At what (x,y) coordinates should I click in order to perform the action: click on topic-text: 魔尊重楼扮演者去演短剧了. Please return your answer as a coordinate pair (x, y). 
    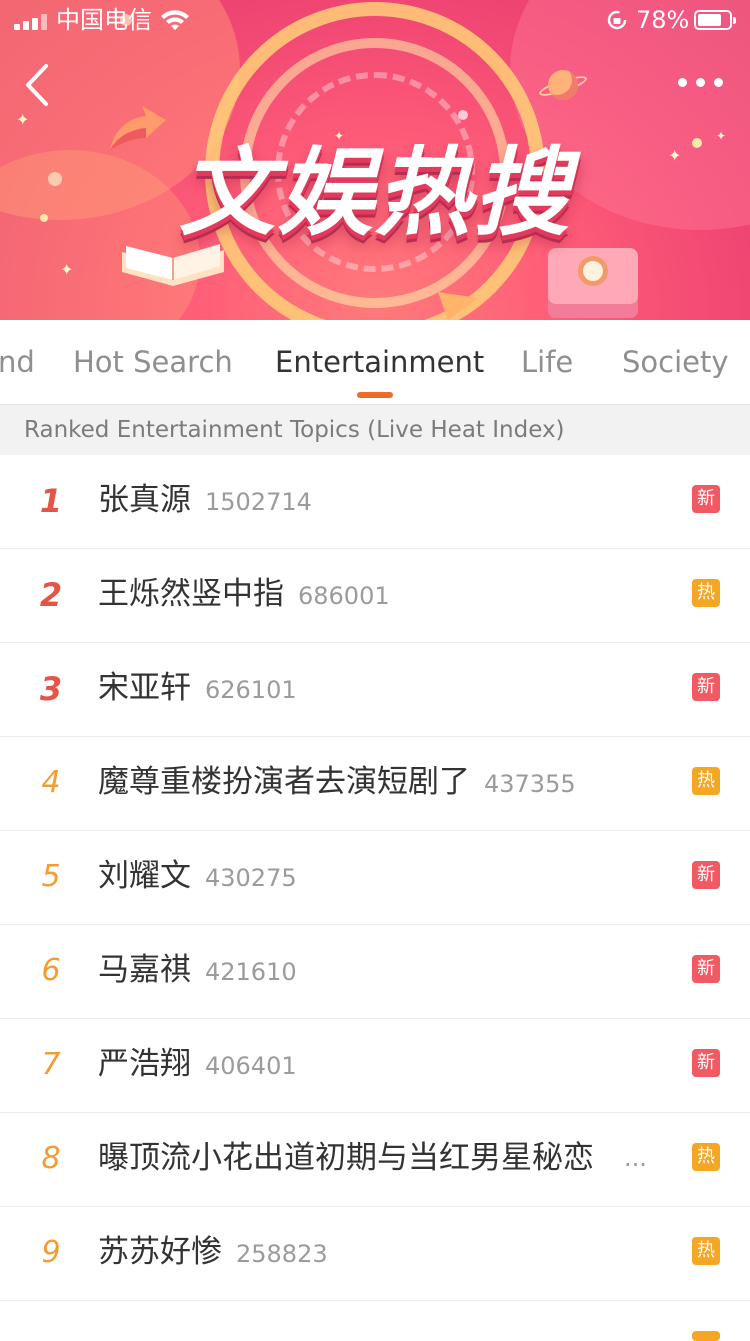
    Looking at the image, I should click on (284, 782).